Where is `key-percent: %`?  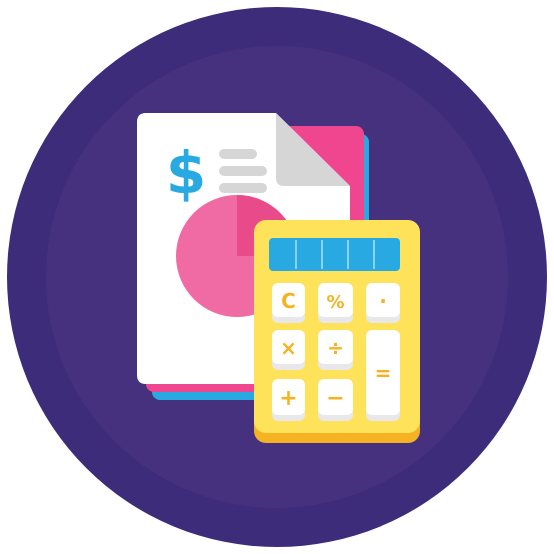
key-percent: % is located at coordinates (335, 303).